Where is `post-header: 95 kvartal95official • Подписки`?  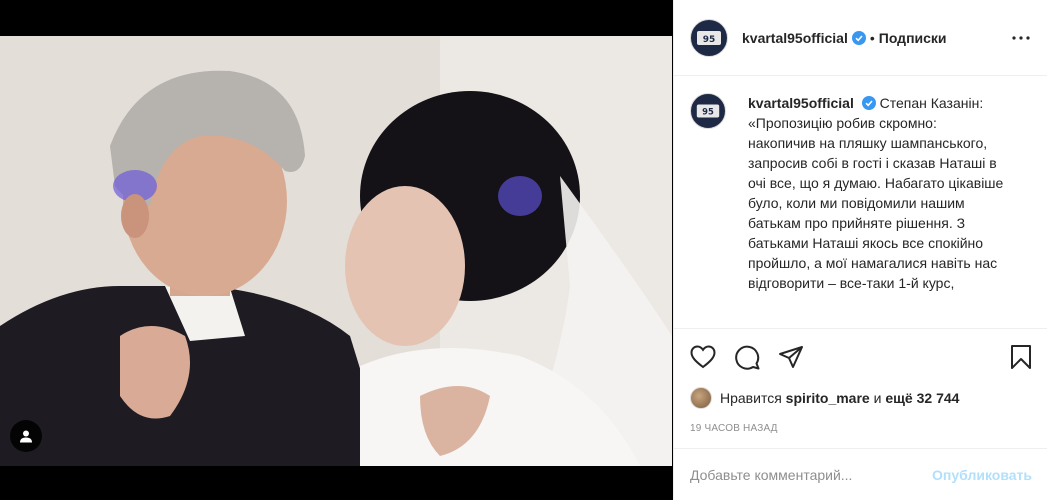
post-header: 95 kvartal95official • Подписки is located at coordinates (860, 38).